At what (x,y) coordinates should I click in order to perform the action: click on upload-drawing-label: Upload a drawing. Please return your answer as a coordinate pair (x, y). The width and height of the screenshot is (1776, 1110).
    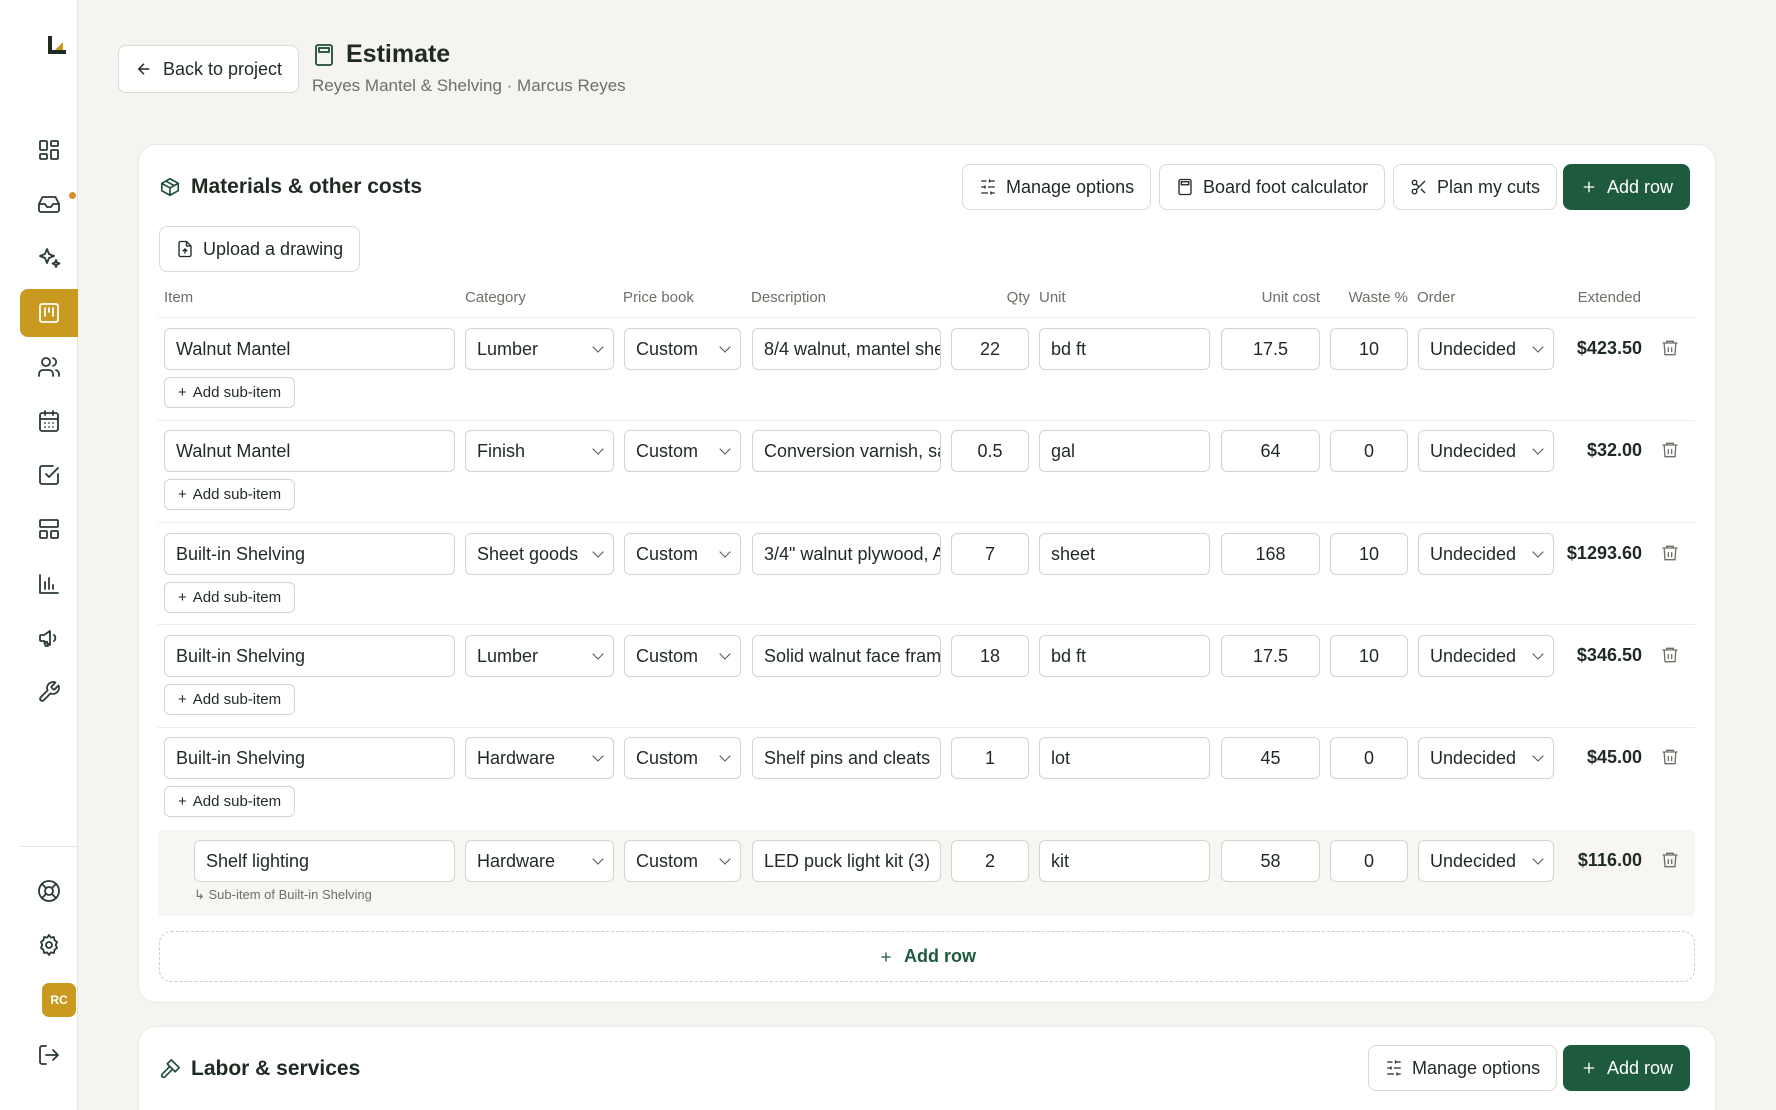
    Looking at the image, I should click on (273, 248).